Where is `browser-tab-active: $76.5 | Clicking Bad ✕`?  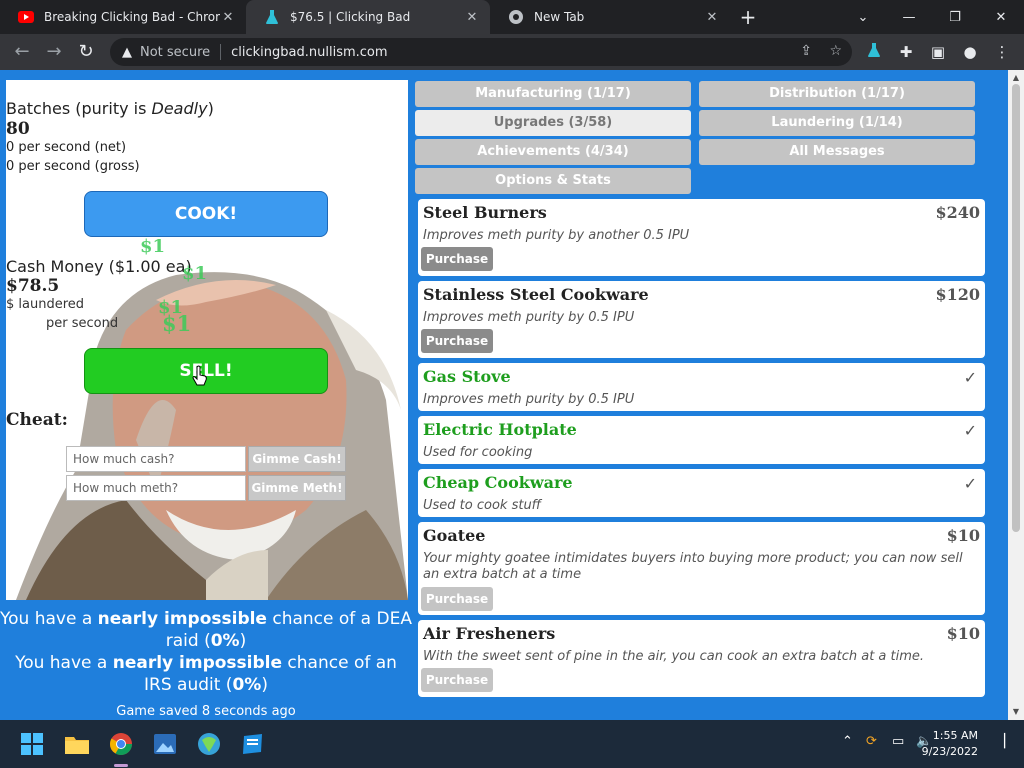
browser-tab-active: $76.5 | Clicking Bad ✕ is located at coordinates (368, 17).